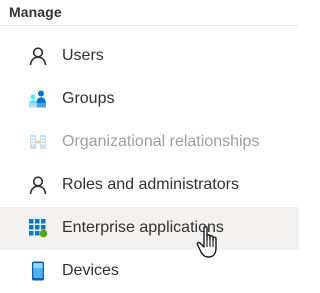 The height and width of the screenshot is (293, 320). What do you see at coordinates (38, 142) in the screenshot?
I see `org-relationships-icon` at bounding box center [38, 142].